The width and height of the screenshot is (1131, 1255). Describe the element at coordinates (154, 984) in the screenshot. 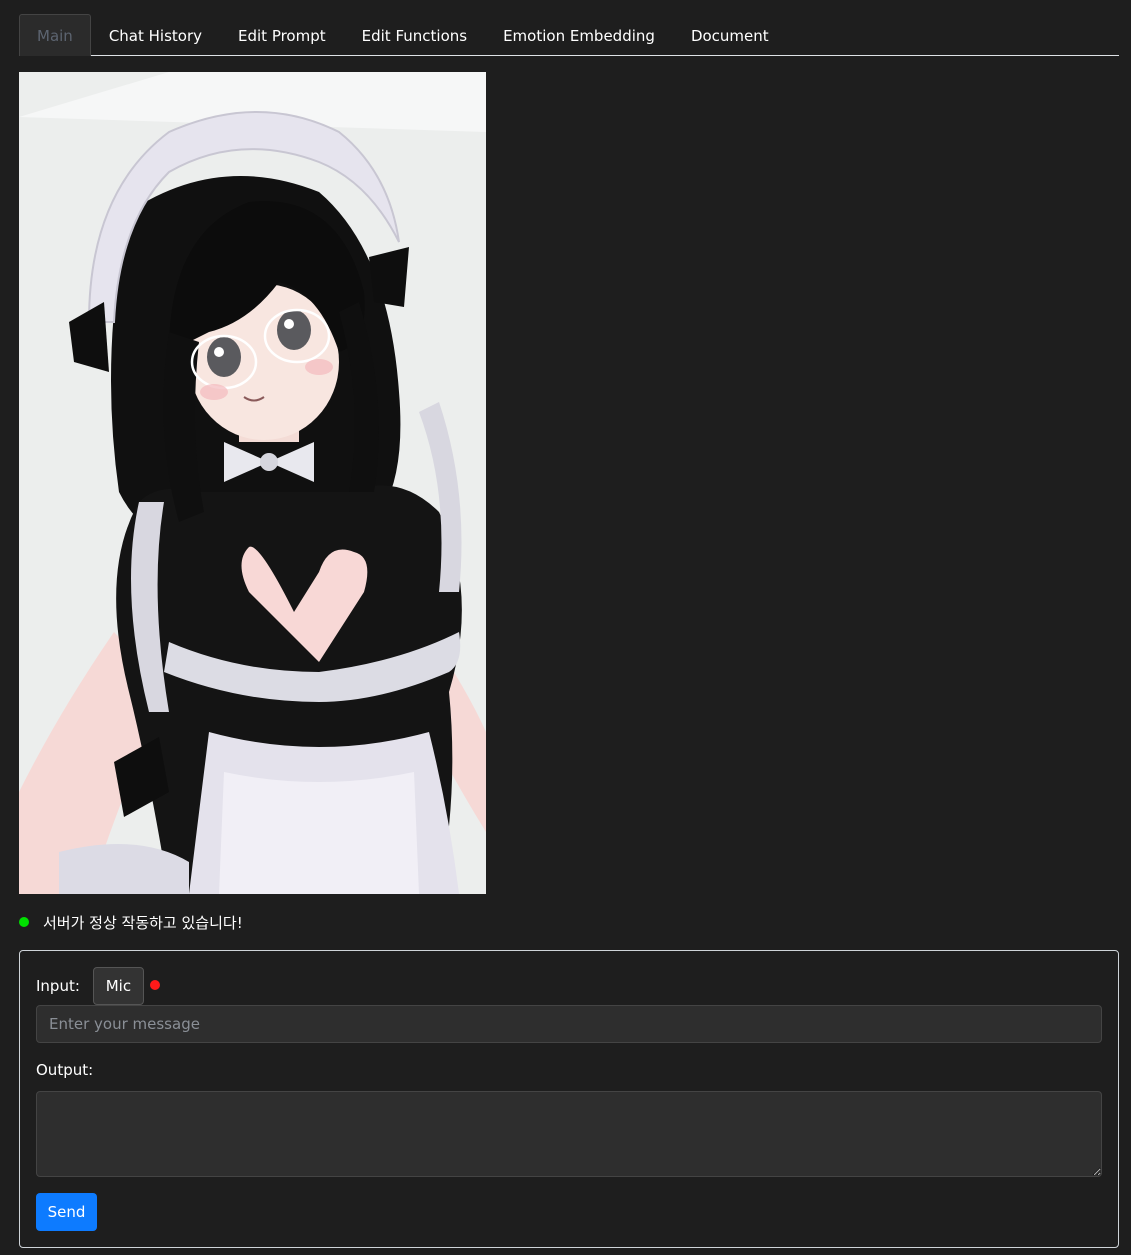

I see `mic-status-dot` at that location.